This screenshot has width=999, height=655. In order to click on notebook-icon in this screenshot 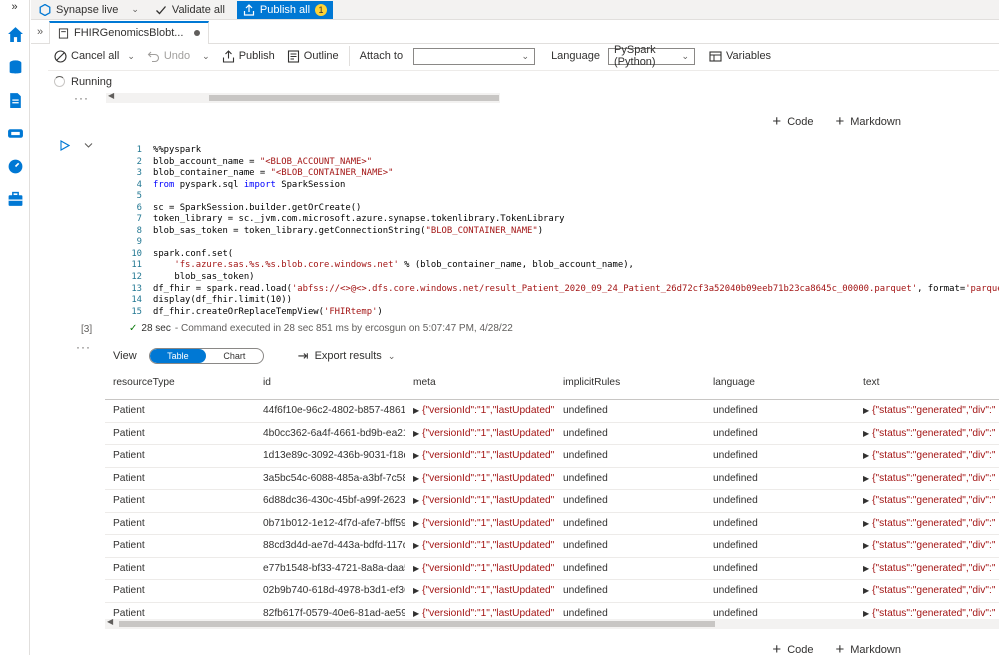, I will do `click(63, 33)`.